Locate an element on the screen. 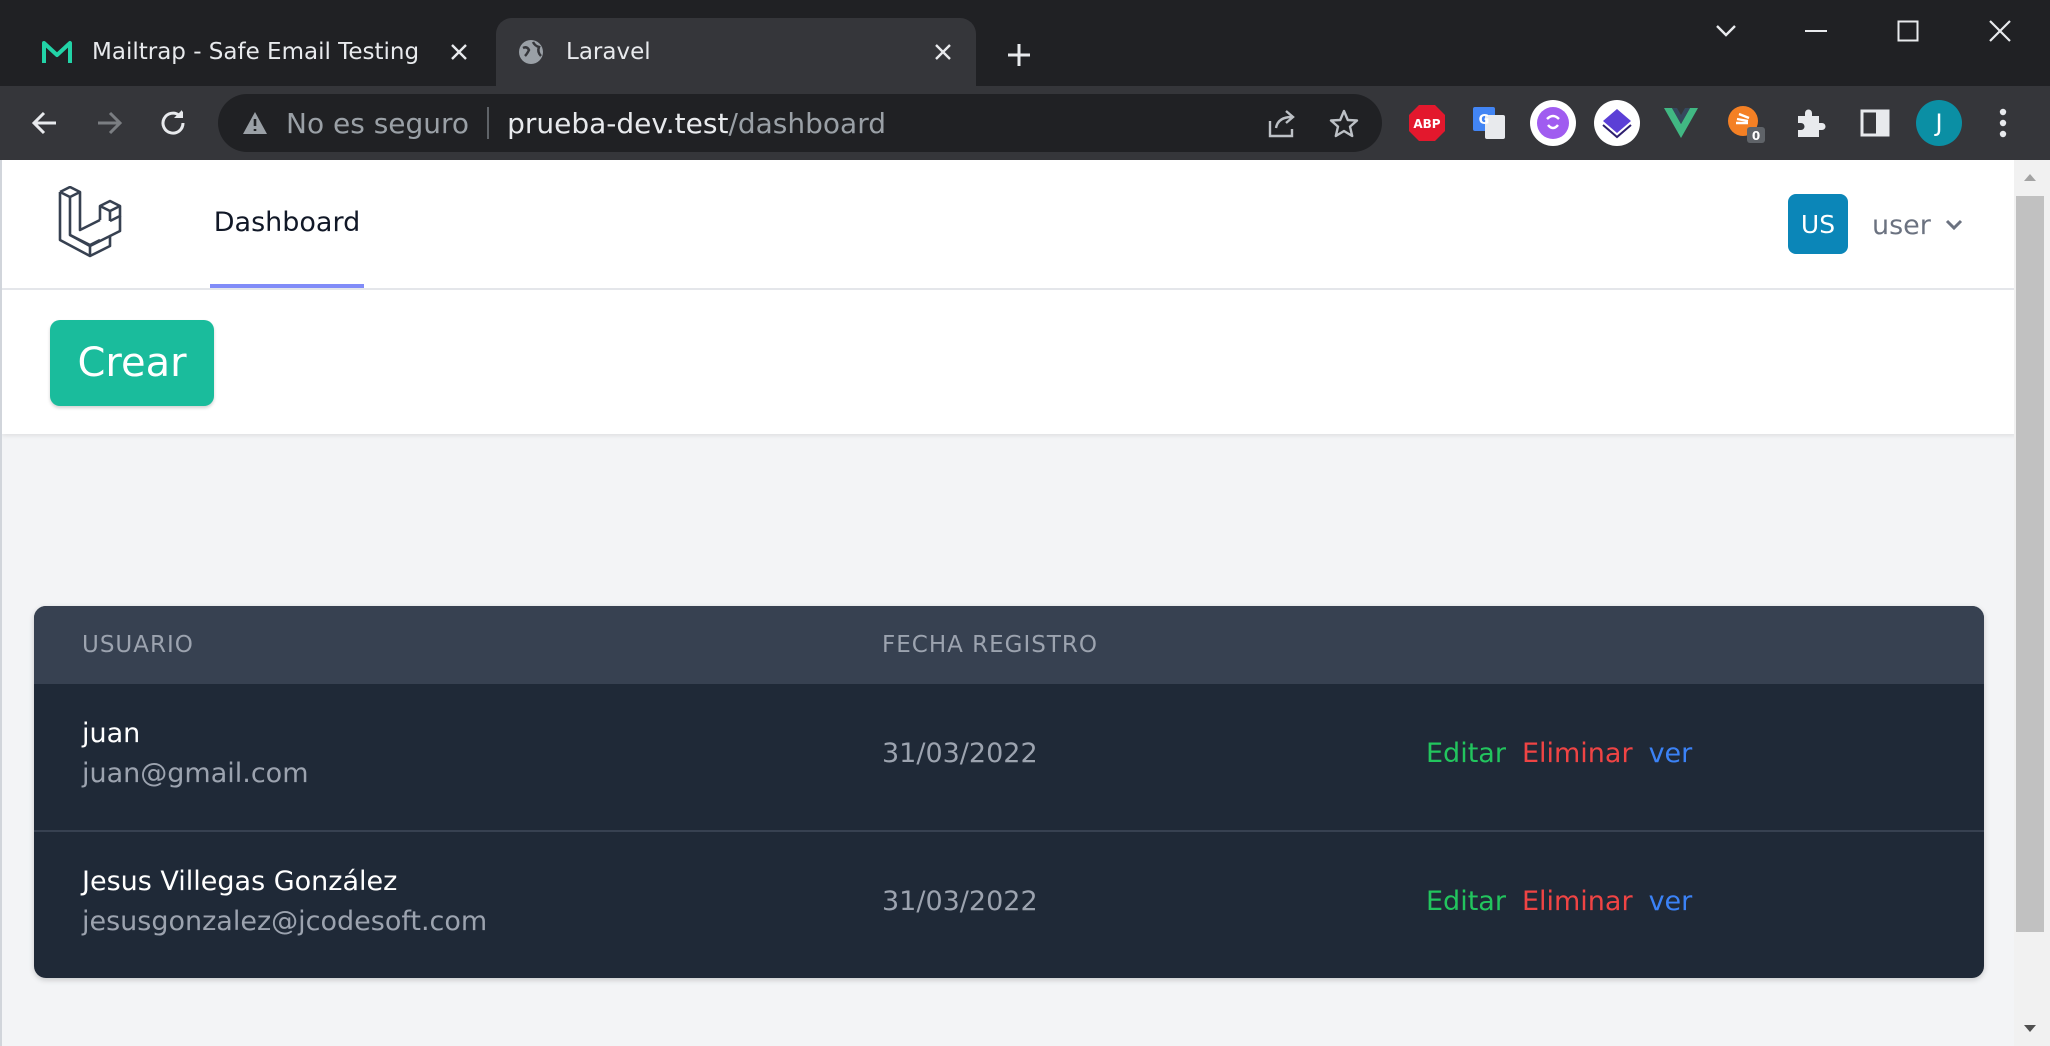  tab-title: Mailtrap - Safe Email Testing is located at coordinates (256, 52).